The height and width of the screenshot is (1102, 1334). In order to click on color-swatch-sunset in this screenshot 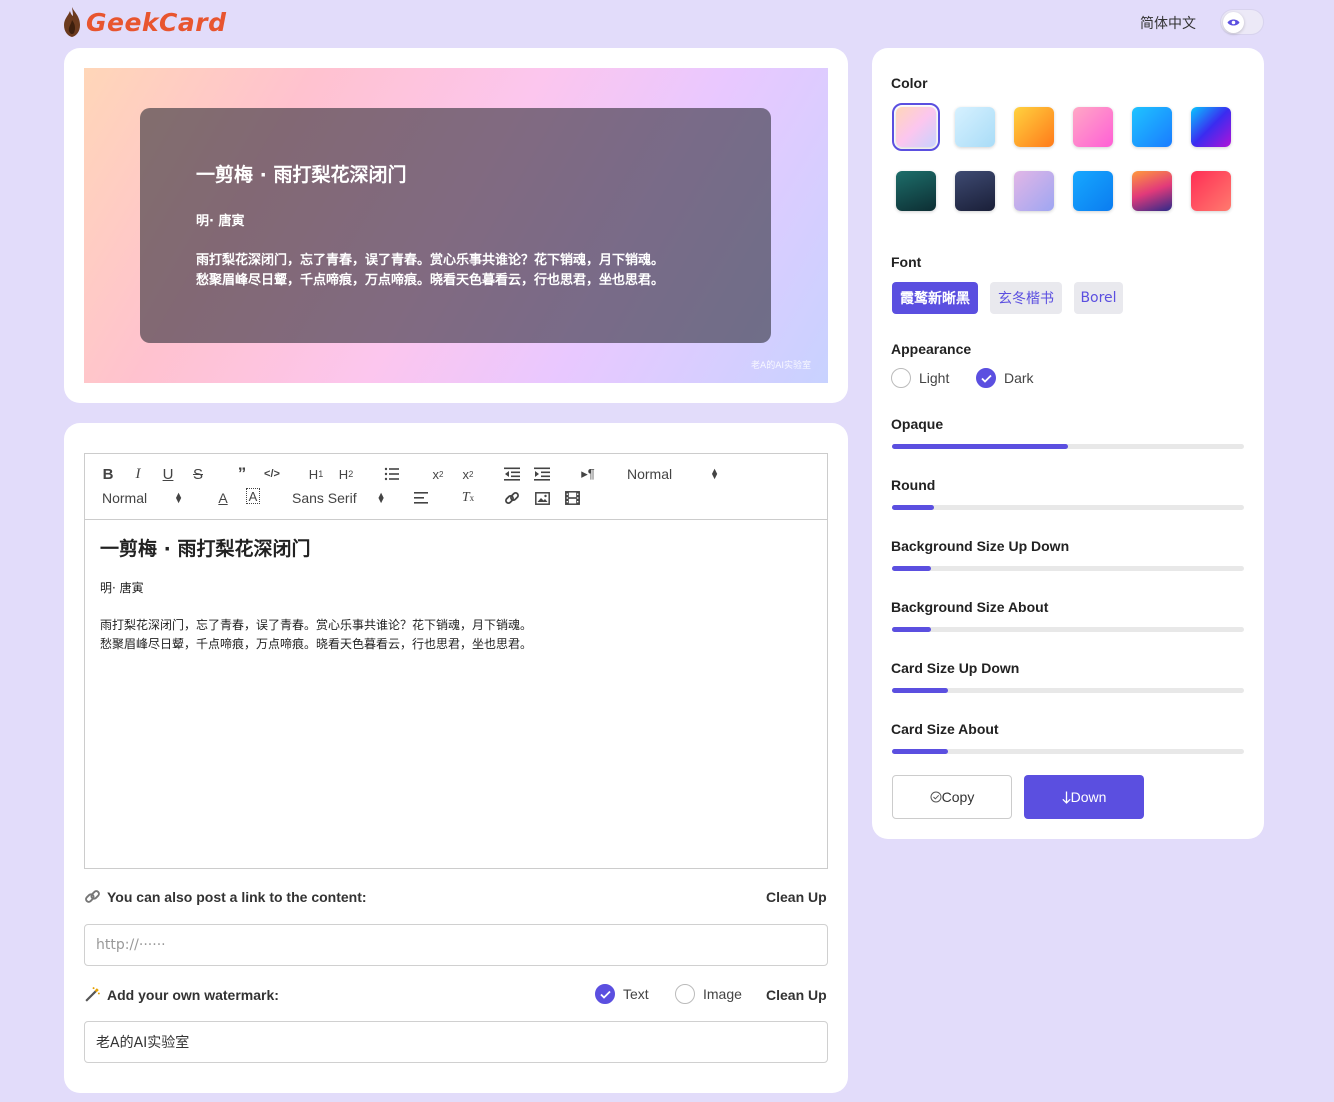, I will do `click(1152, 191)`.